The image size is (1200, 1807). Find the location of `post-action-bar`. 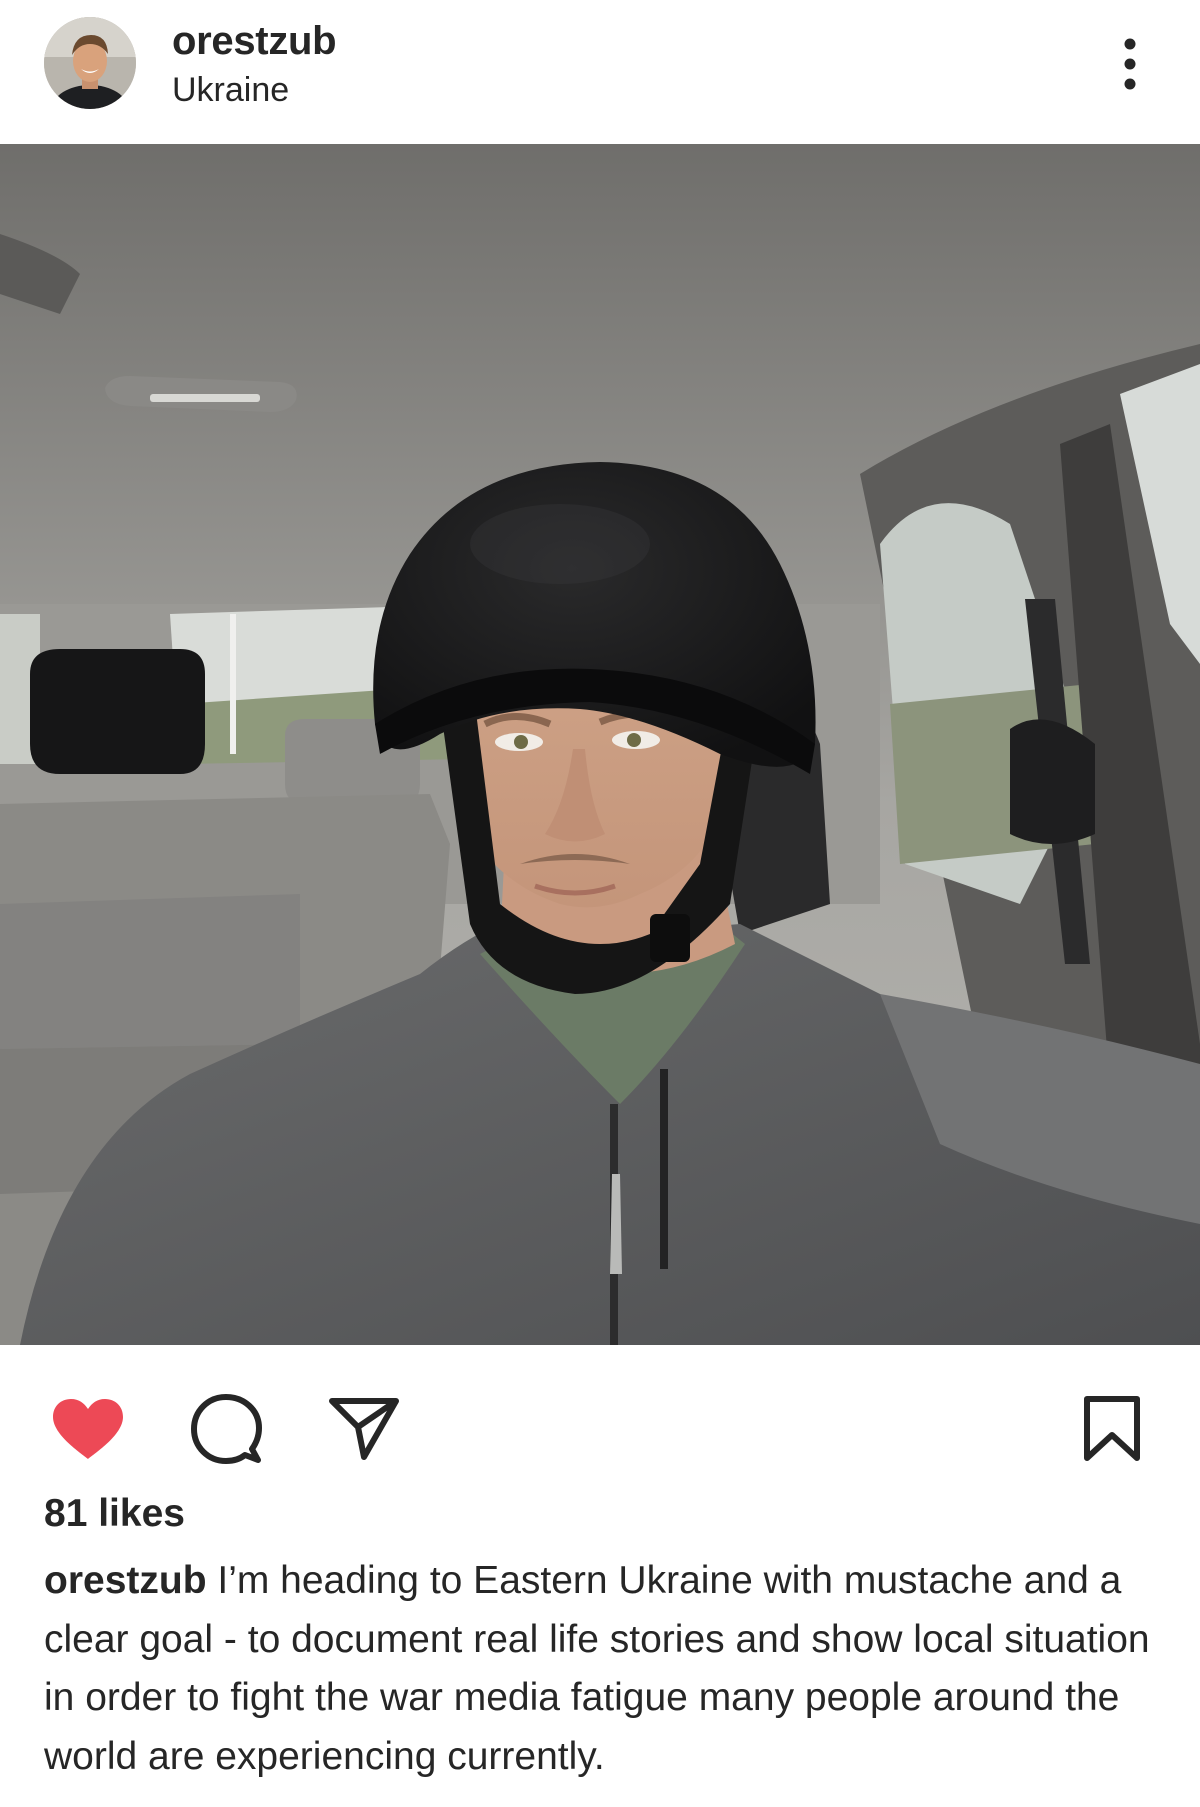

post-action-bar is located at coordinates (600, 1410).